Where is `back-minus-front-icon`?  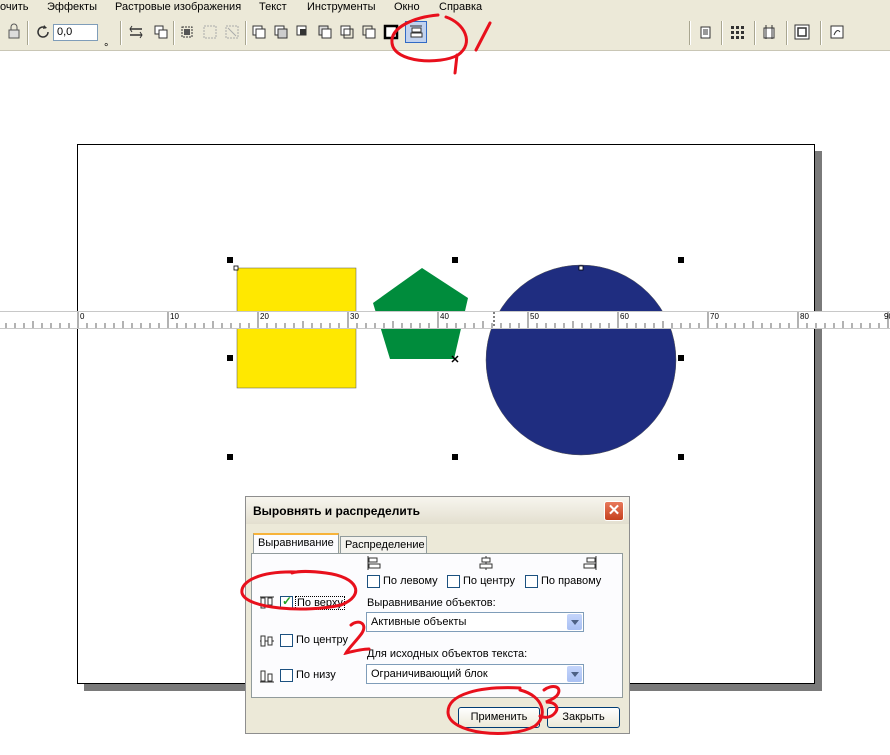
back-minus-front-icon is located at coordinates (369, 32).